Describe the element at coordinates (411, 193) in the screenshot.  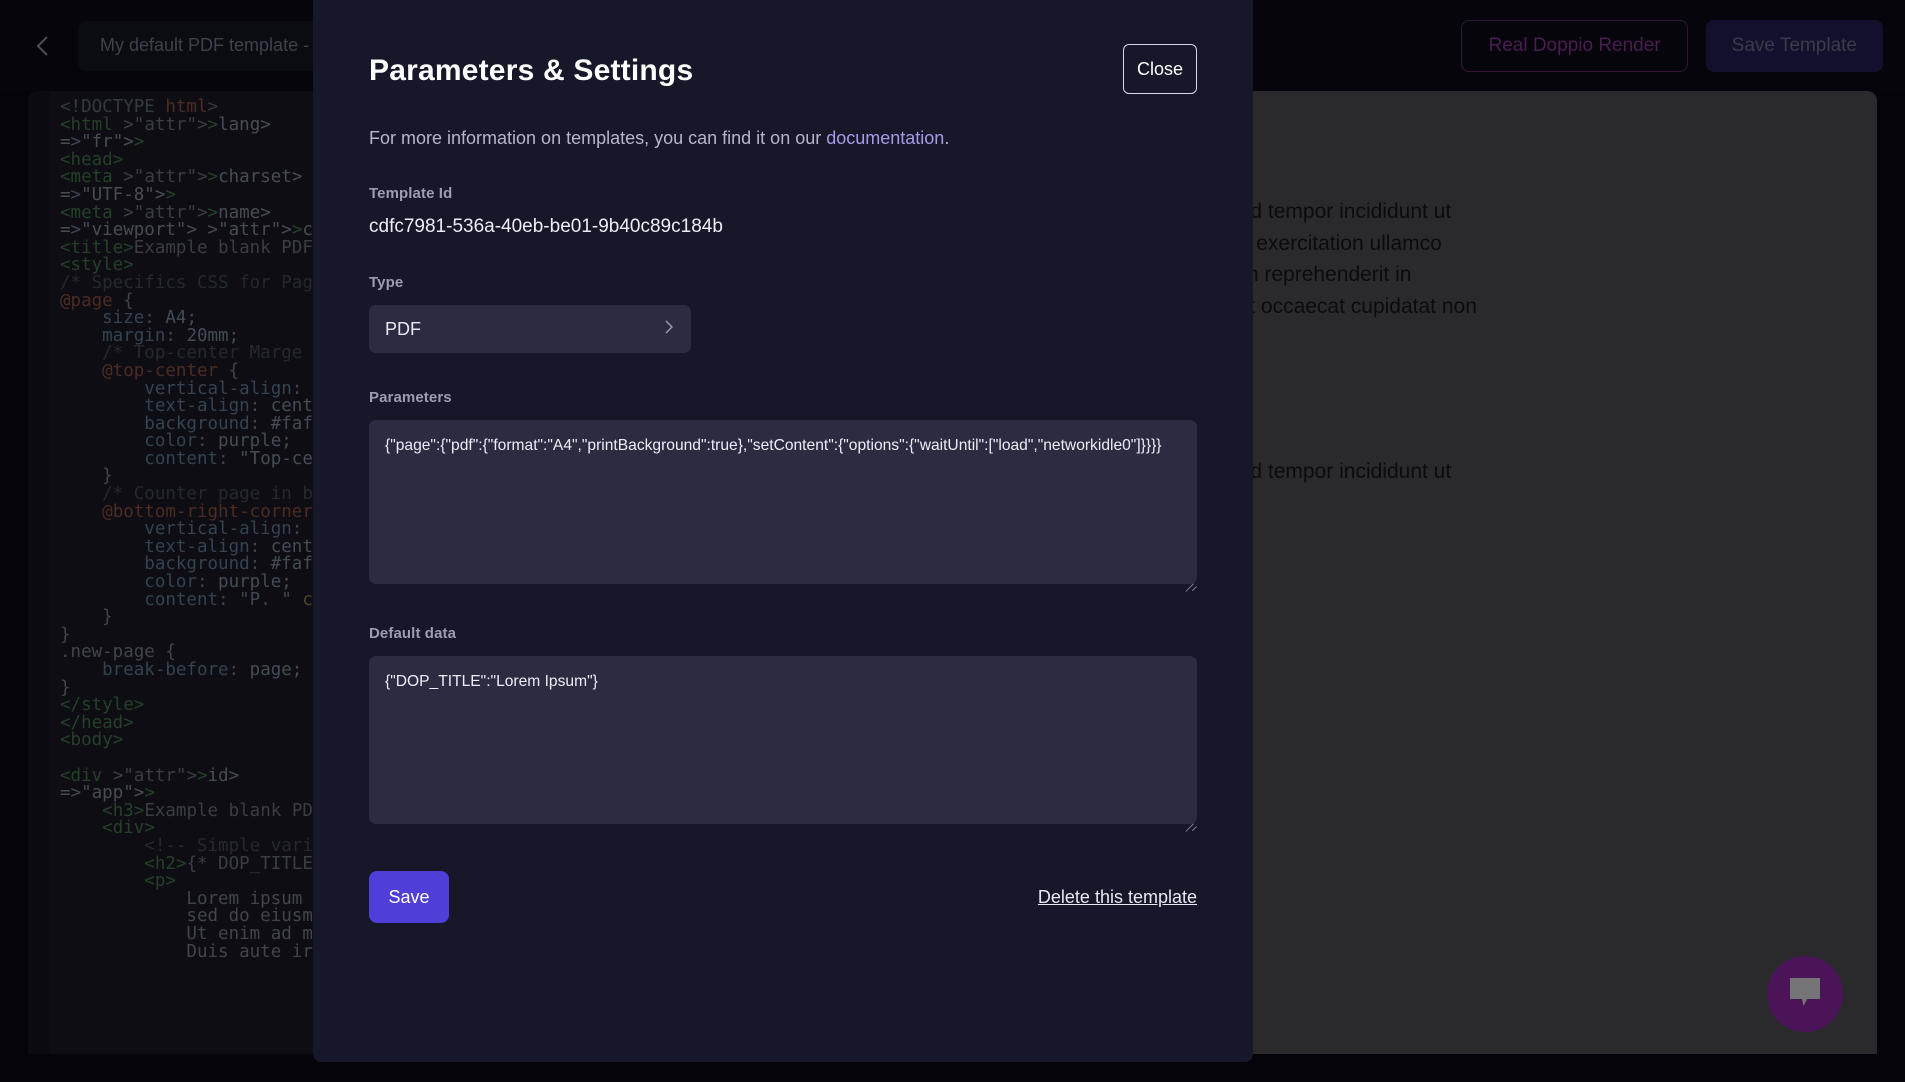
I see `template-id-label: Template Id` at that location.